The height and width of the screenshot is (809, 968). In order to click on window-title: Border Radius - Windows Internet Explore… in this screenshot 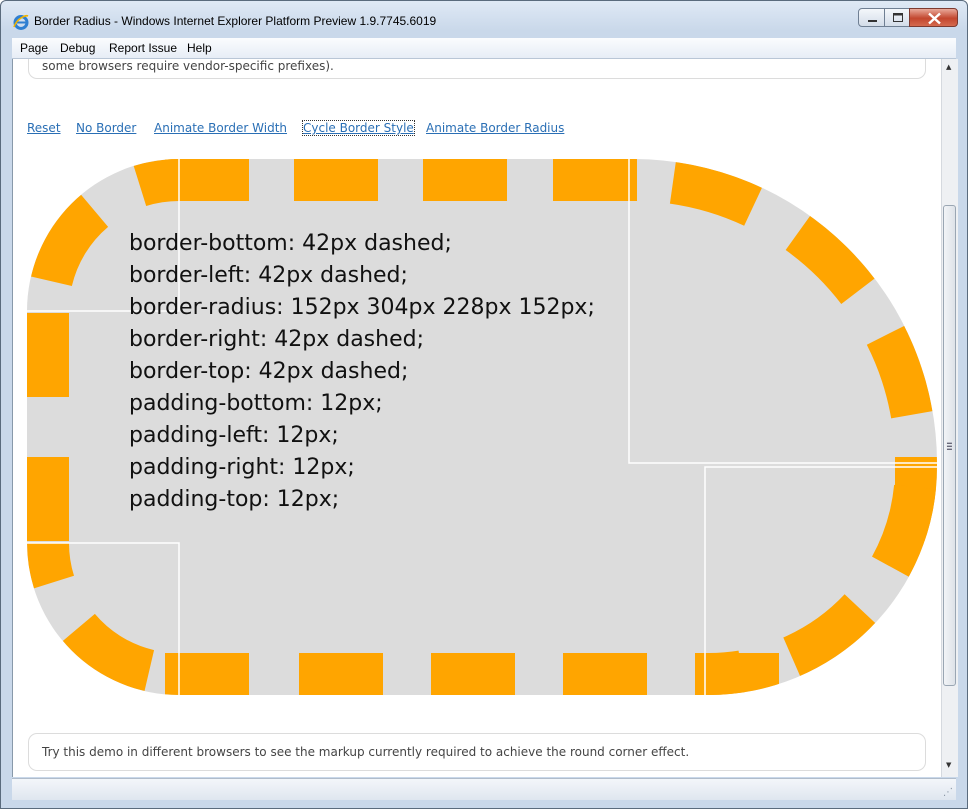, I will do `click(235, 21)`.